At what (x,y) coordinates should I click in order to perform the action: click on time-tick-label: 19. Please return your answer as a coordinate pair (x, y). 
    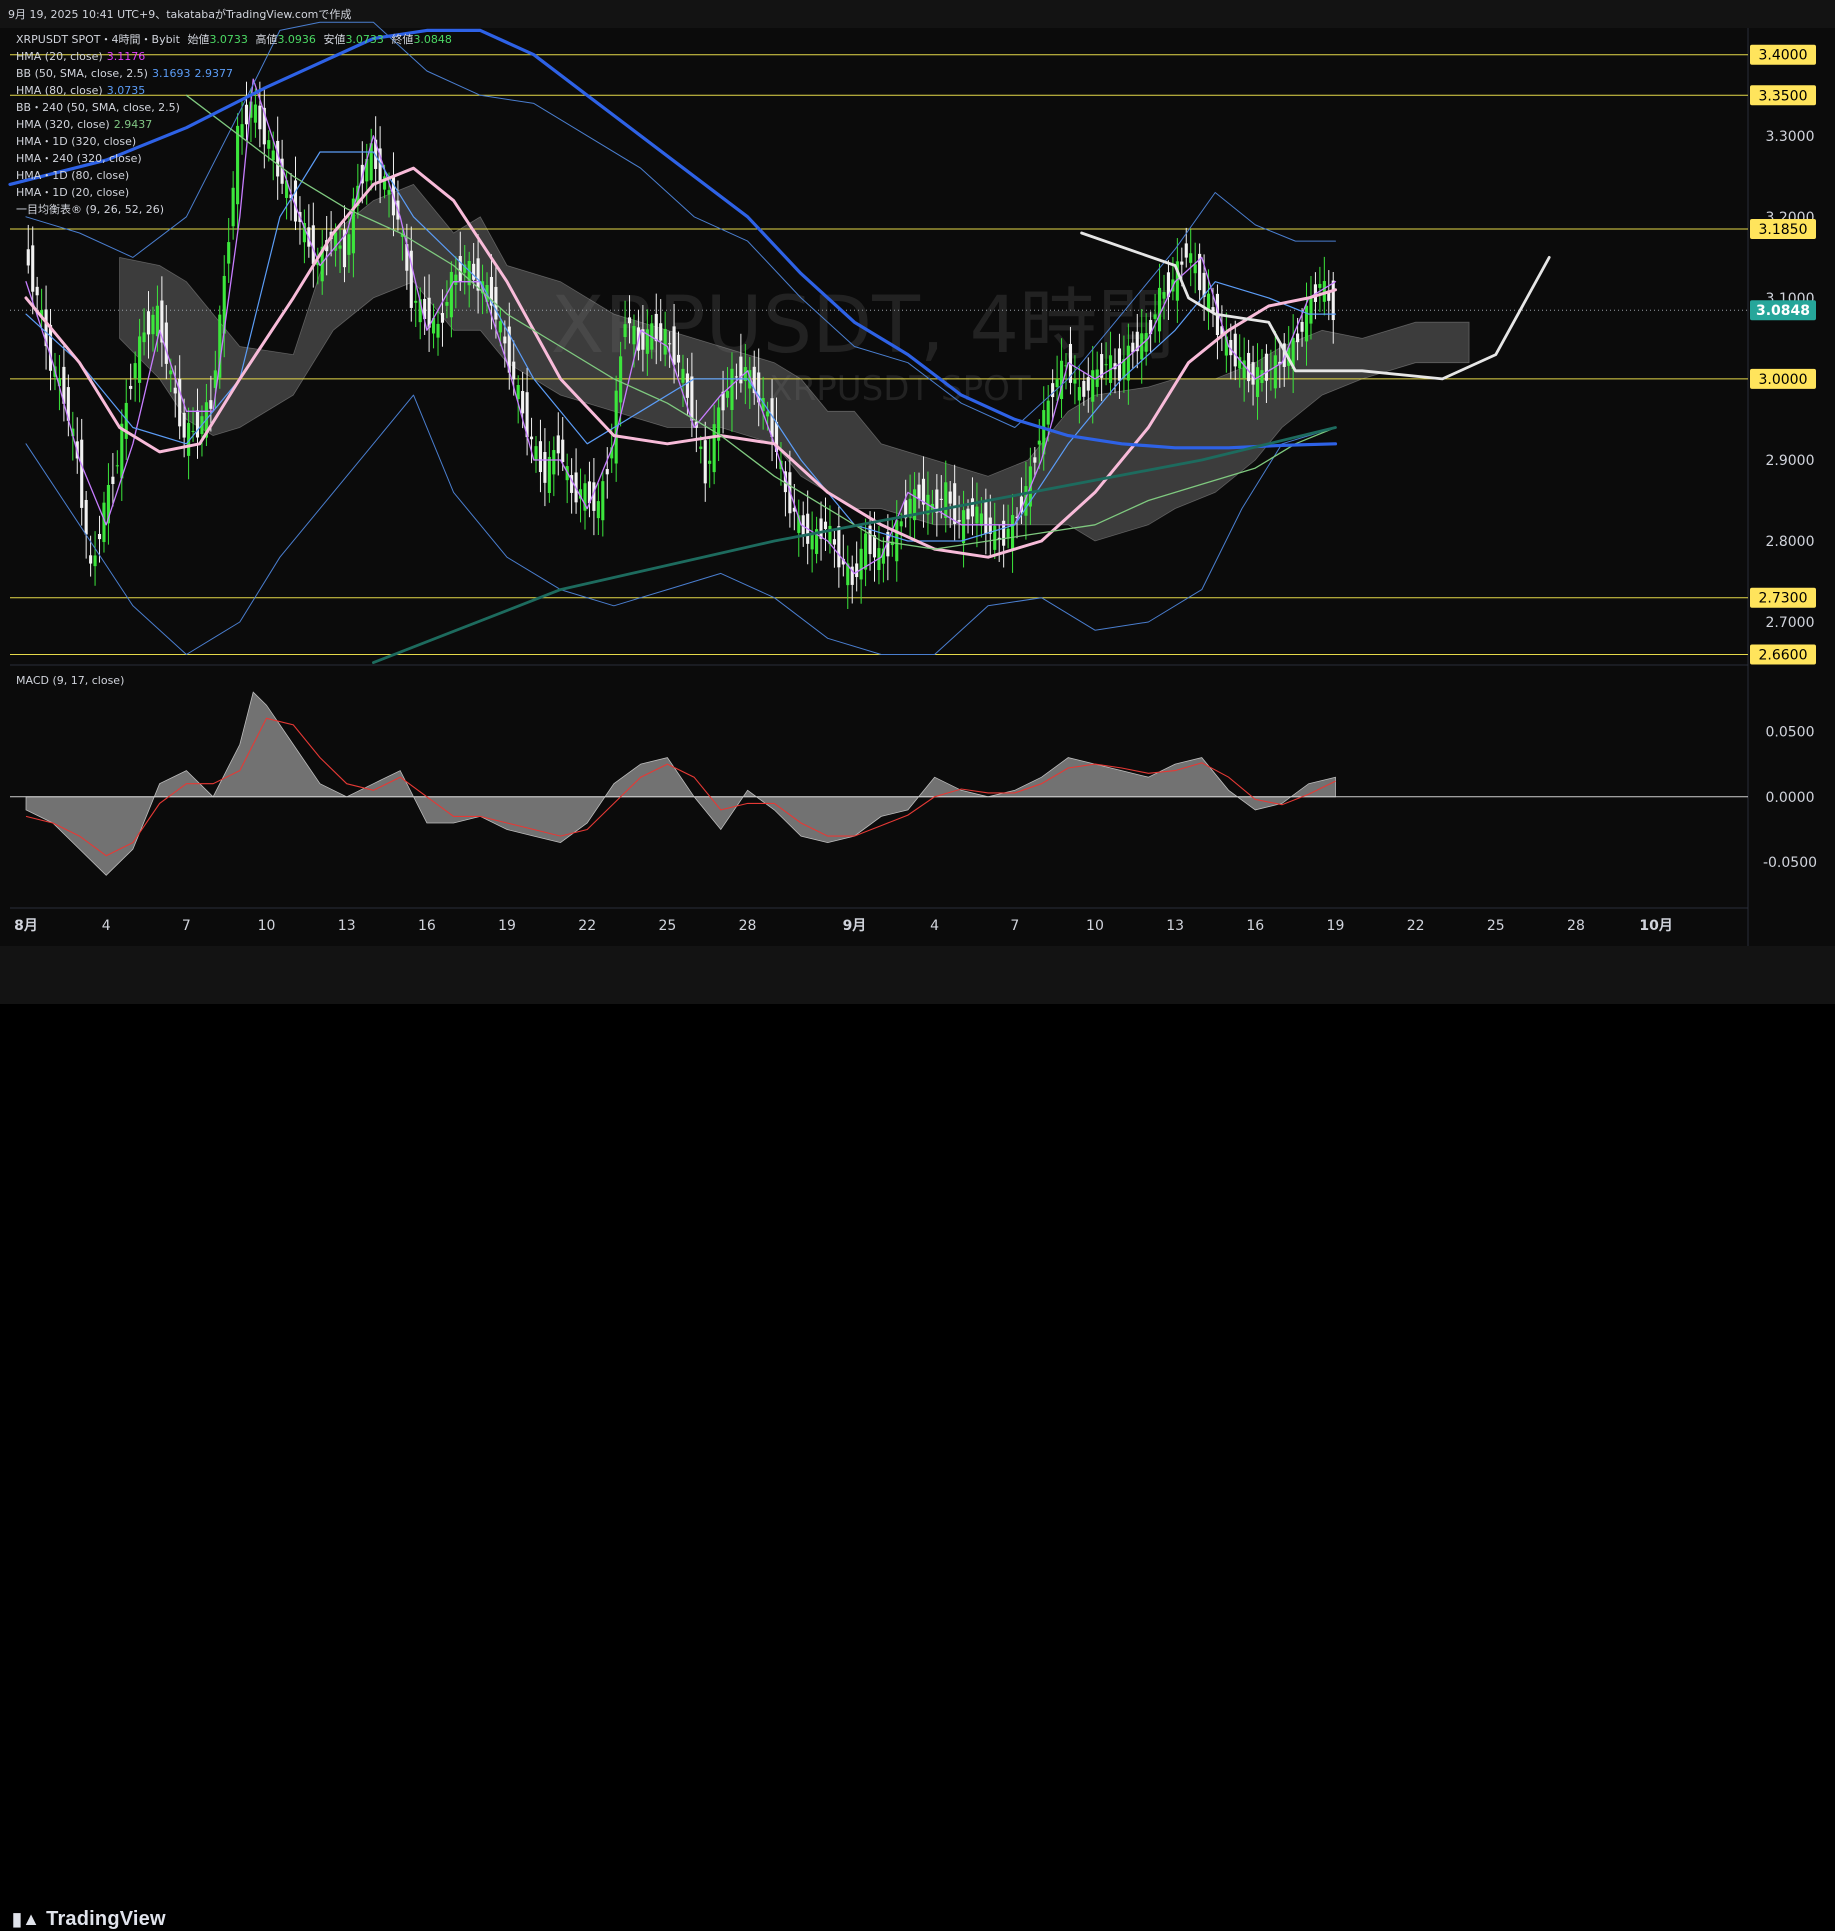
    Looking at the image, I should click on (1336, 926).